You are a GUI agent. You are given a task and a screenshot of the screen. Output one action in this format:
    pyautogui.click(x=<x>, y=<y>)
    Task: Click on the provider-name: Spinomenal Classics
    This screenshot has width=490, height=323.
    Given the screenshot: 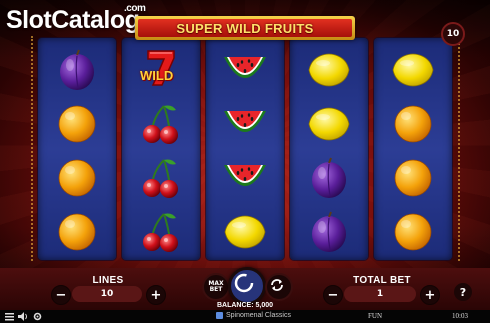 What is the action you would take?
    pyautogui.click(x=258, y=315)
    